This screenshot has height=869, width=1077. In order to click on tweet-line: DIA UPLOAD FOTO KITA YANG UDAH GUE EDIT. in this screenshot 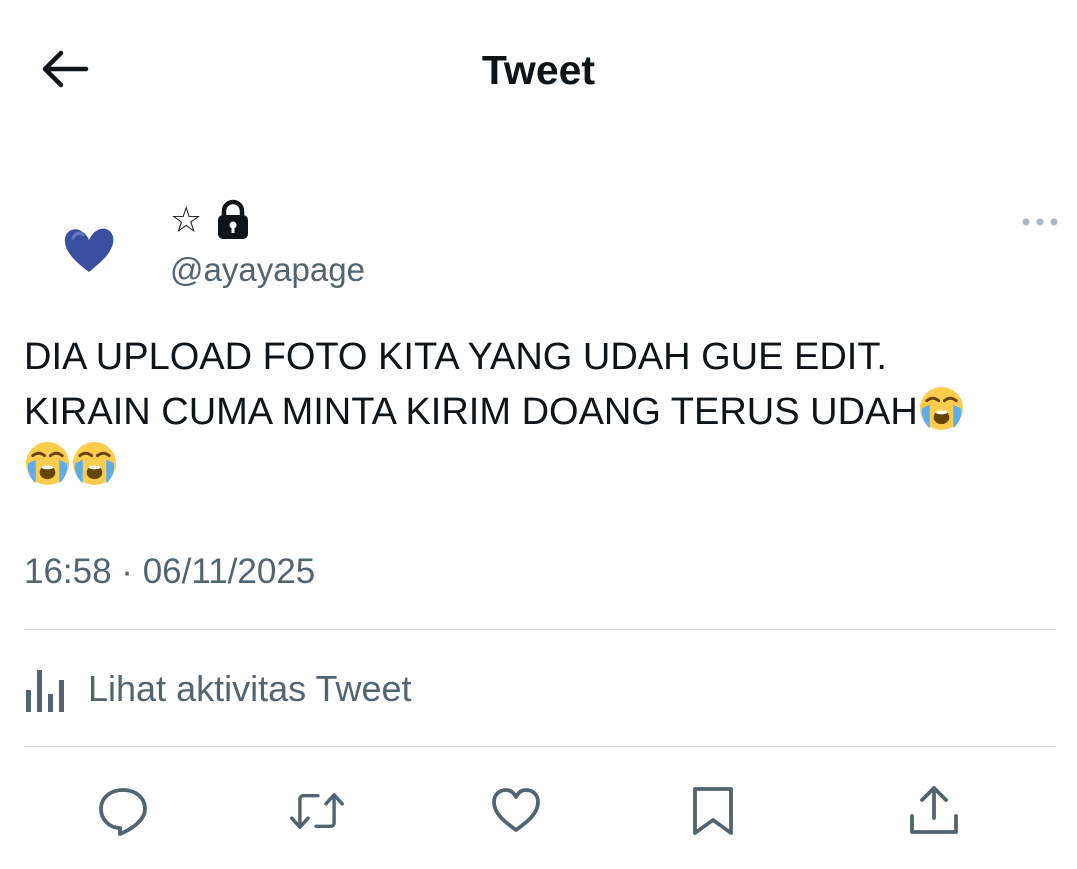, I will do `click(455, 357)`.